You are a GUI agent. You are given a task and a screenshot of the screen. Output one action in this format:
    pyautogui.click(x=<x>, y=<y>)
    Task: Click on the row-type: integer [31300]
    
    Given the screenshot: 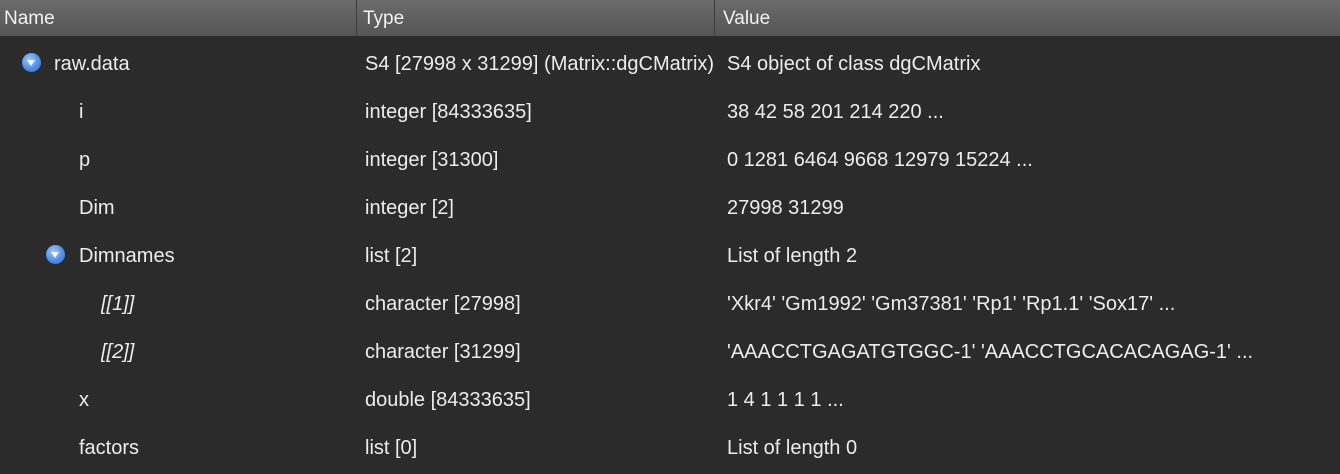 What is the action you would take?
    pyautogui.click(x=432, y=160)
    